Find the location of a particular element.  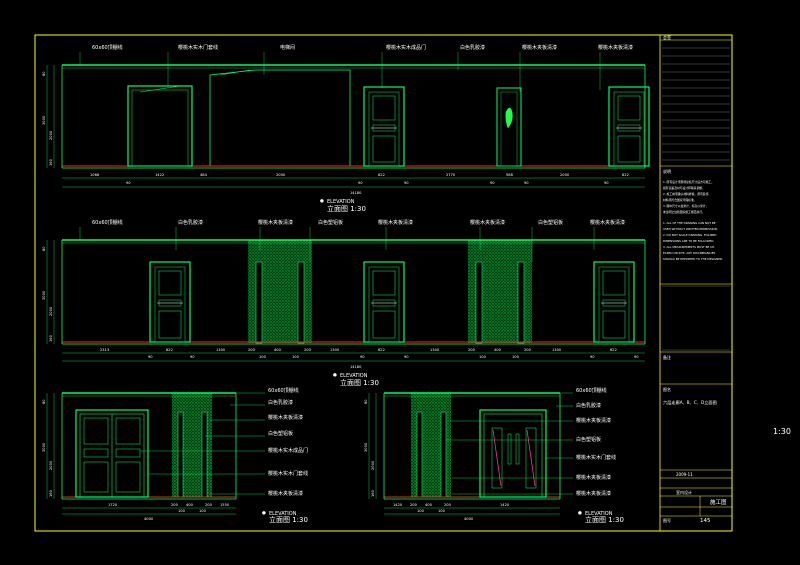

e2-label-6: 白色塑铝板 is located at coordinates (550, 222).